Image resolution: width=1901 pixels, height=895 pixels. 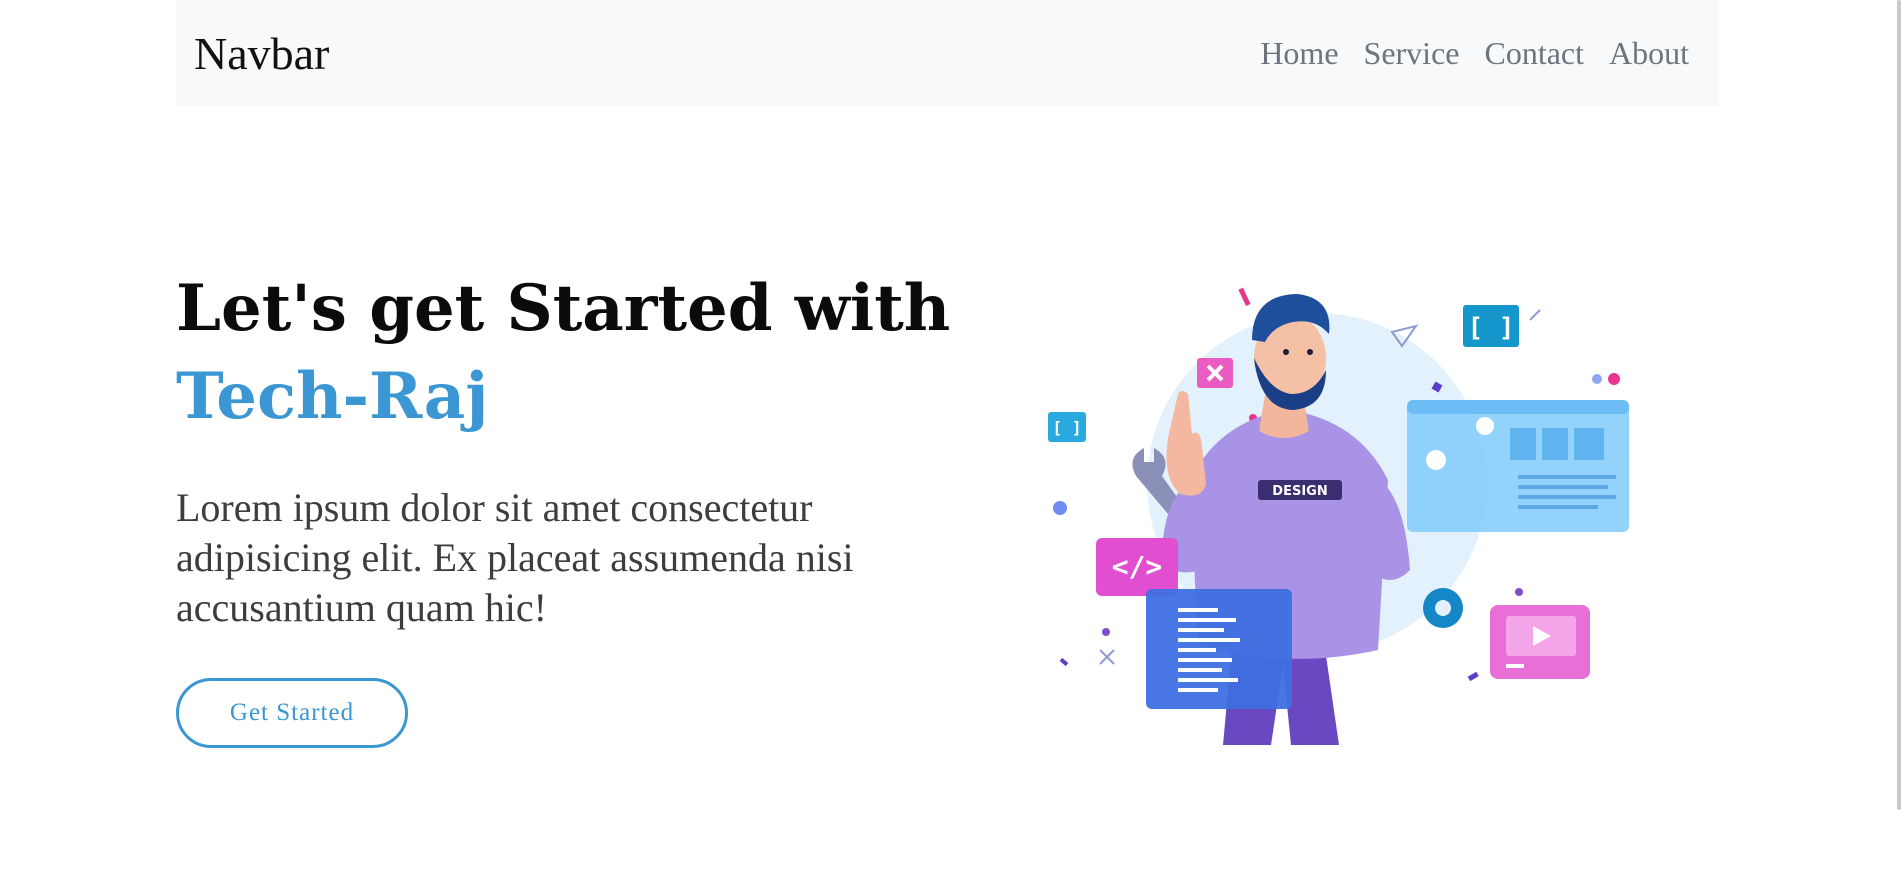 What do you see at coordinates (1443, 608) in the screenshot?
I see `gear-icon` at bounding box center [1443, 608].